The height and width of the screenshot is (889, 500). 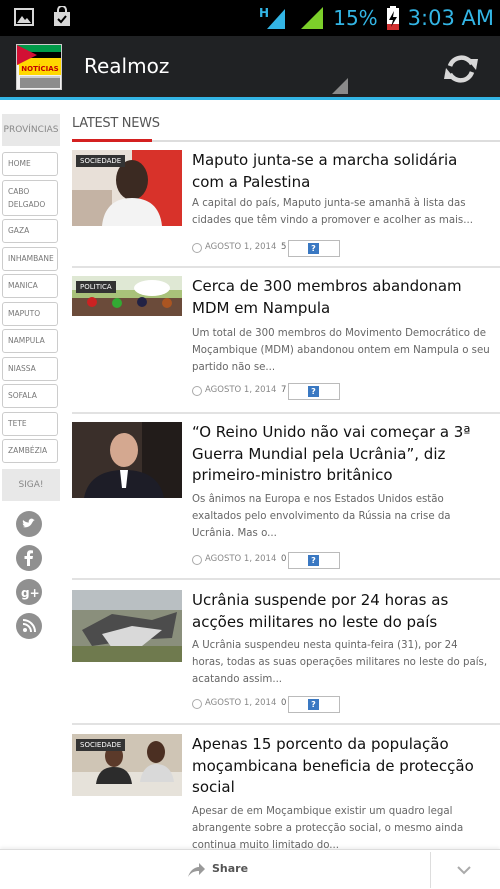 What do you see at coordinates (355, 18) in the screenshot?
I see `battery-percent: 15%` at bounding box center [355, 18].